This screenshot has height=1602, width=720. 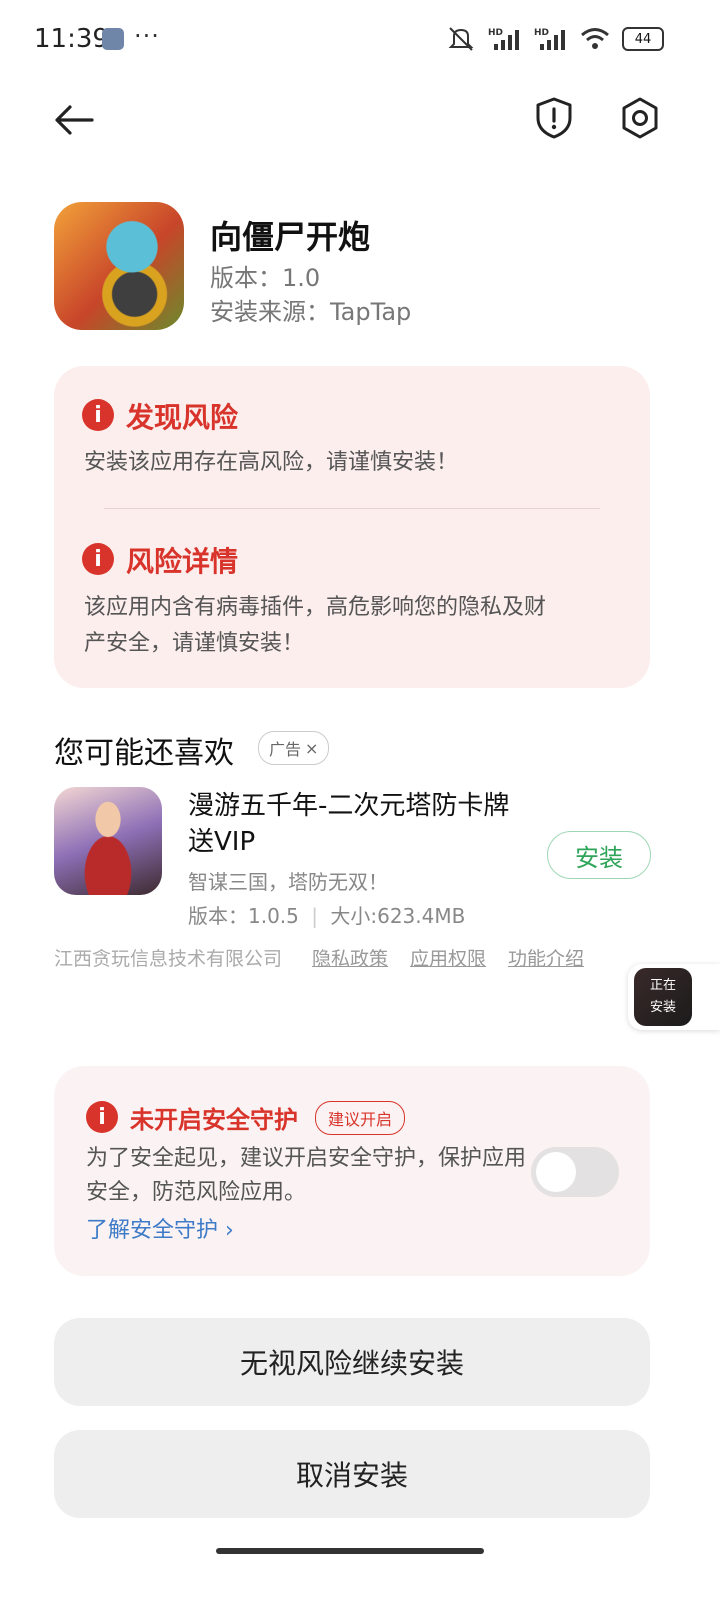 I want to click on risk-detail-text-line1: 该应用内含有病毒插件，高危影响您的隐私及财, so click(x=315, y=607).